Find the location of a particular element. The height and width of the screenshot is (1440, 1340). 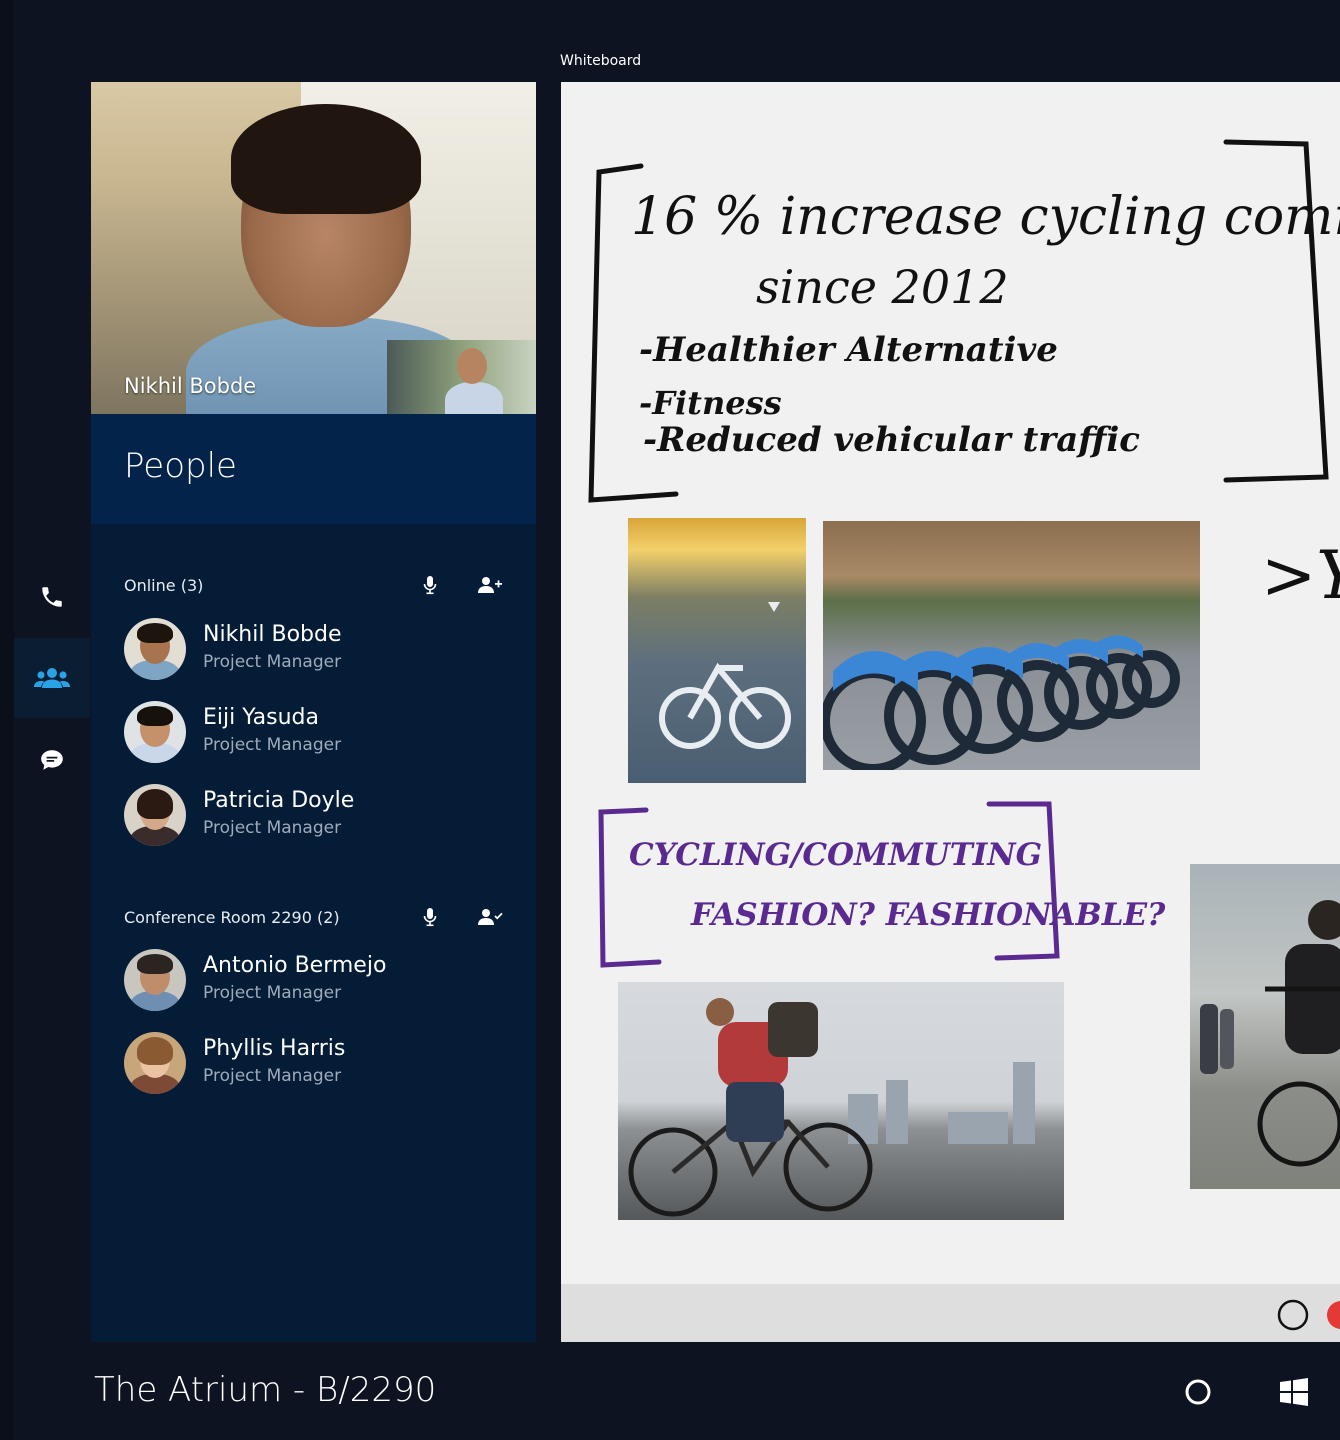

add-participant-button is located at coordinates (490, 585).